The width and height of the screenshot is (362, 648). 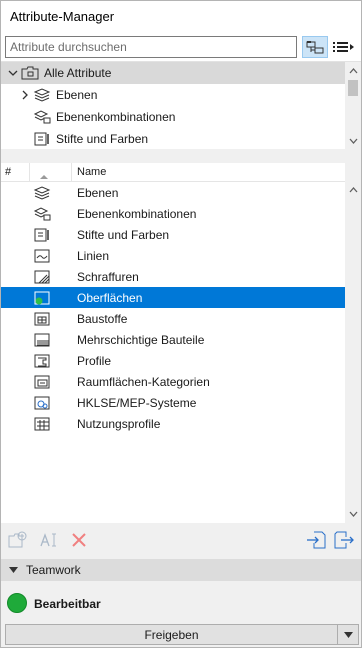 What do you see at coordinates (17, 603) in the screenshot?
I see `status-indicator-icon` at bounding box center [17, 603].